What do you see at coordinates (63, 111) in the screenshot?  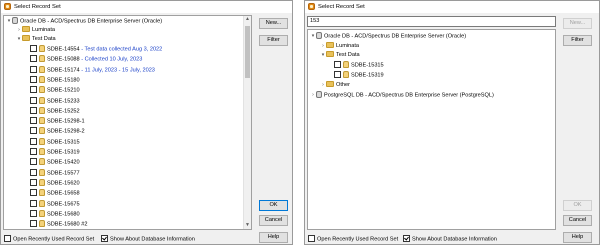 I see `record-name: SDBE-15252` at bounding box center [63, 111].